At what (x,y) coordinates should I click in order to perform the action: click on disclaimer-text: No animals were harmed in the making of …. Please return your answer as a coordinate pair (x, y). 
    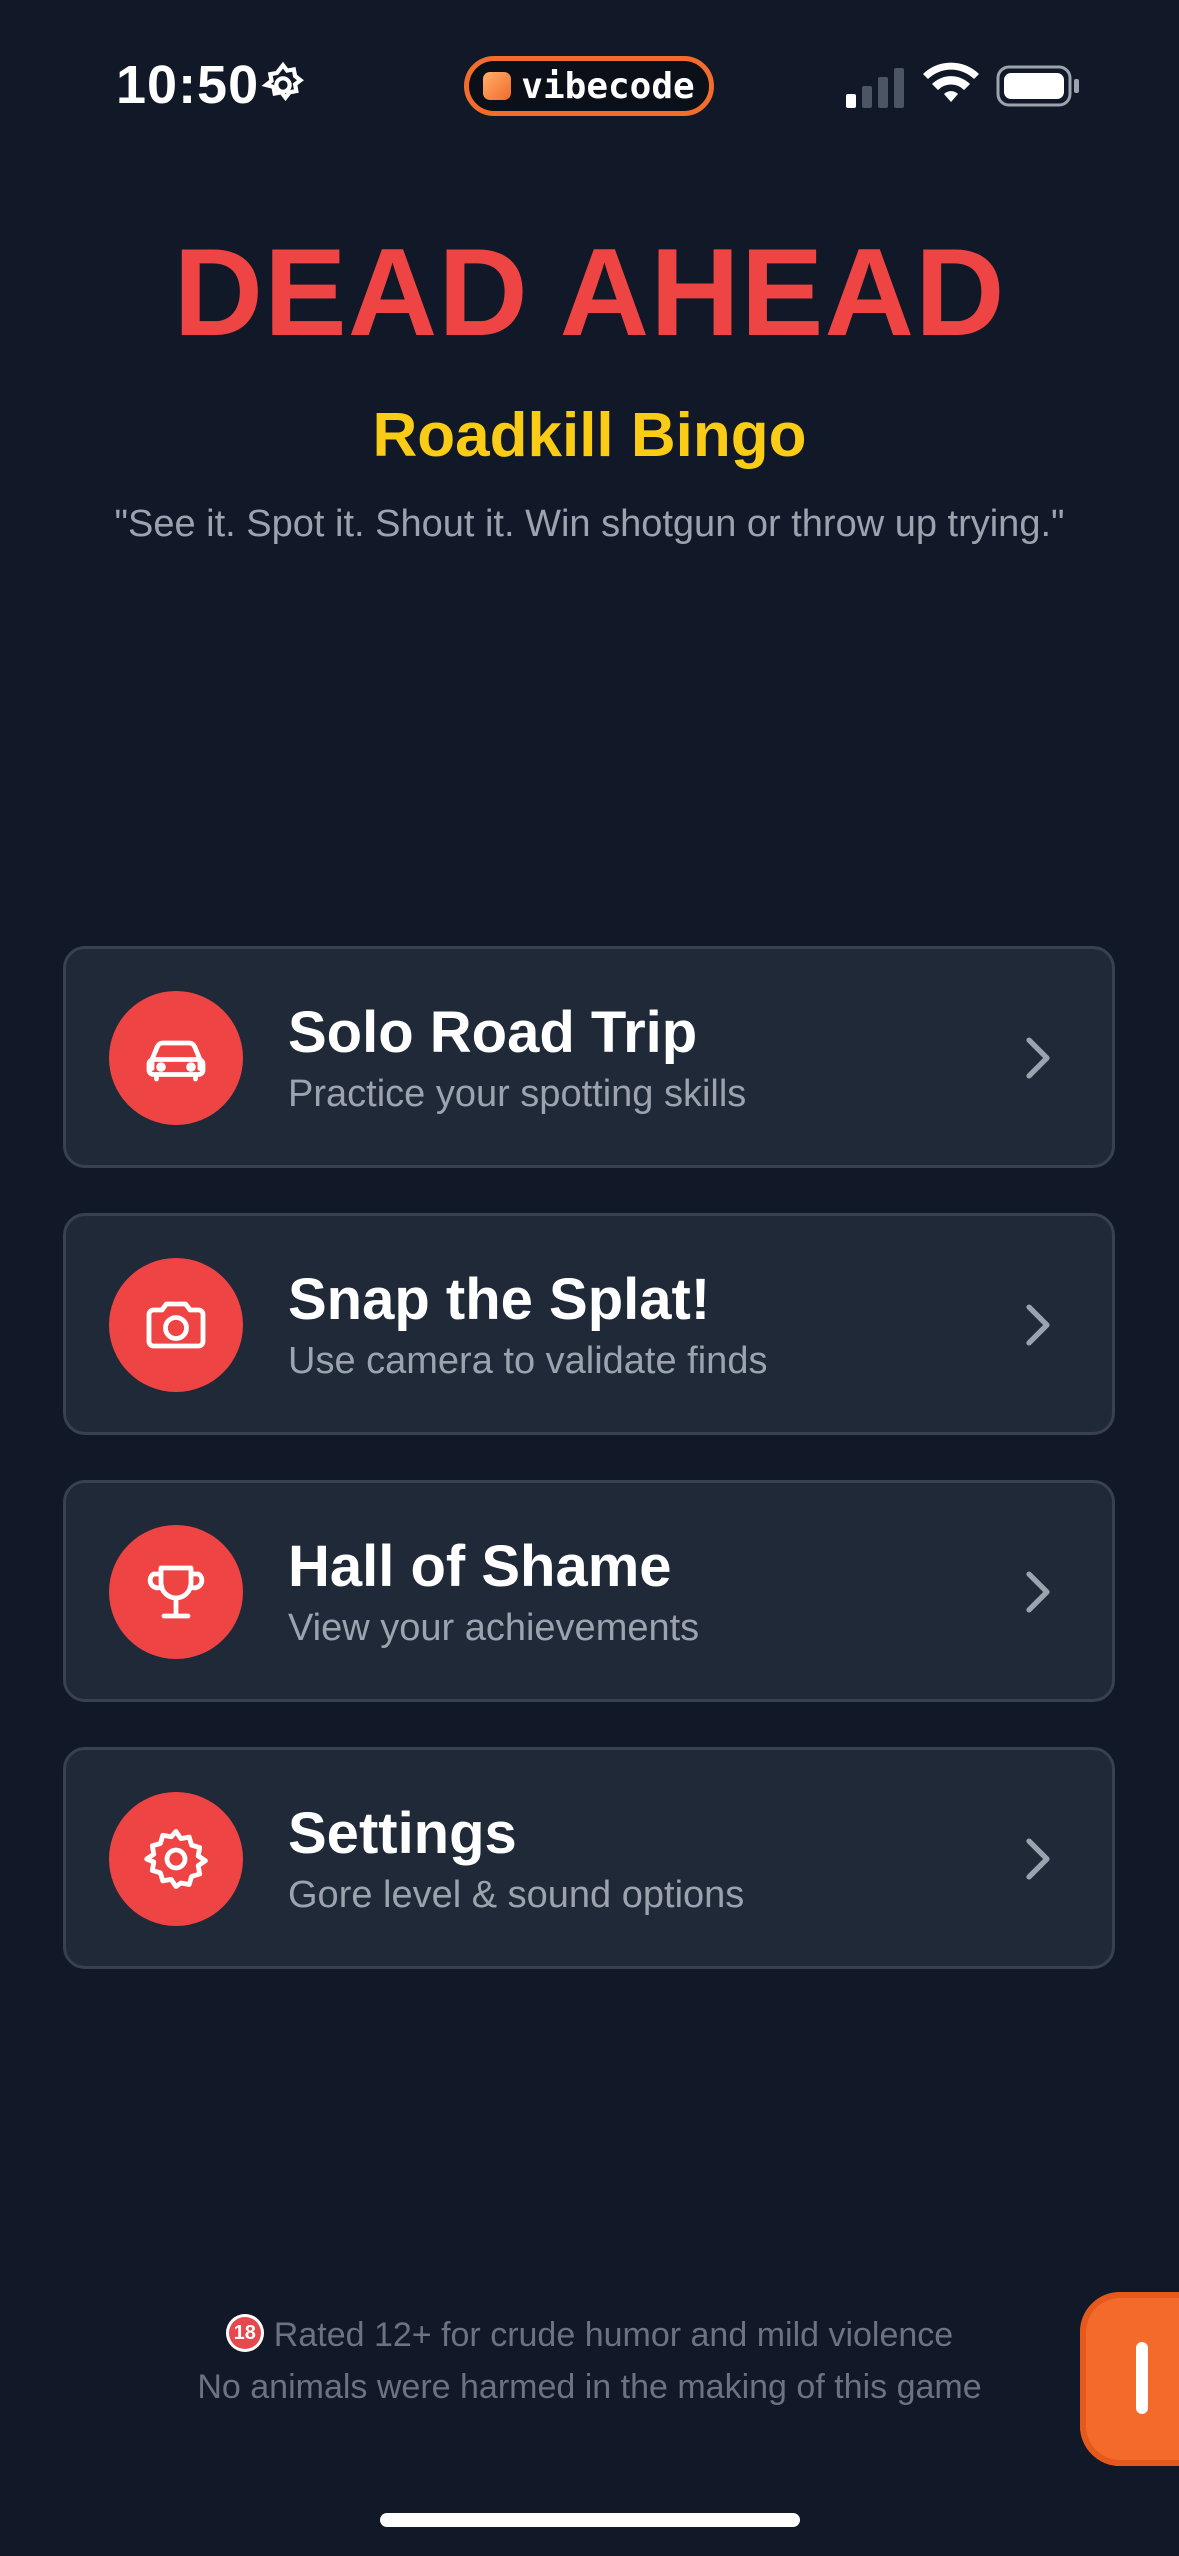
    Looking at the image, I should click on (589, 2387).